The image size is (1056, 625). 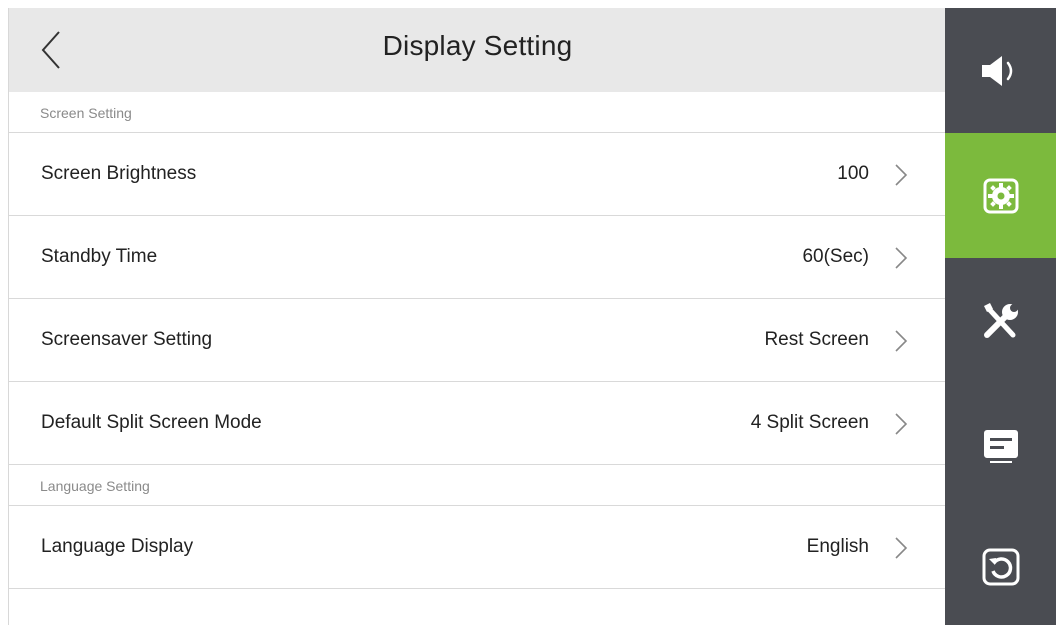 What do you see at coordinates (477, 174) in the screenshot?
I see `row-screen-brightness: Screen Brightness 100` at bounding box center [477, 174].